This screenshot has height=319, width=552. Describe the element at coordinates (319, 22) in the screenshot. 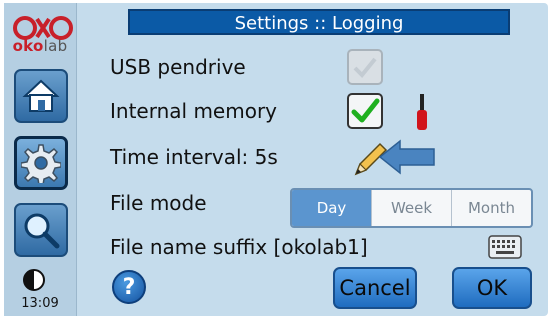

I see `page-title: Settings :: Logging` at that location.